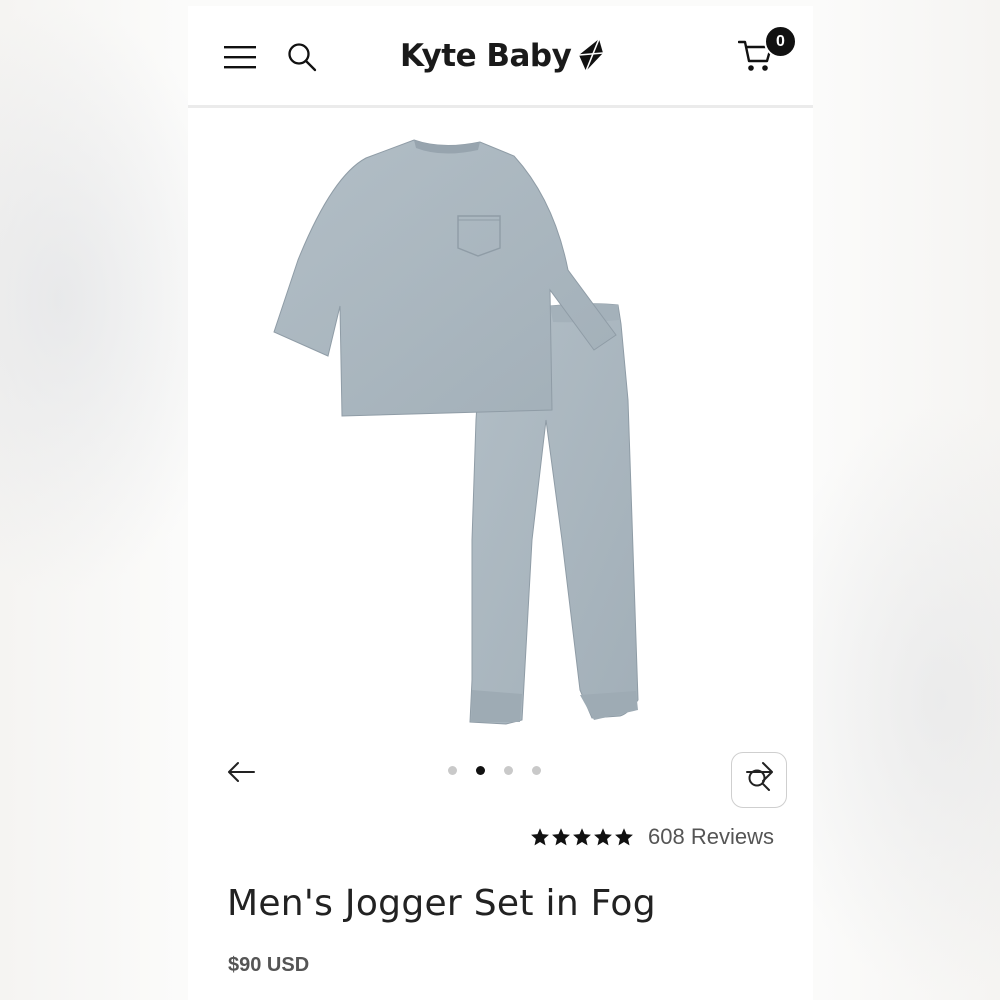 Image resolution: width=1000 pixels, height=1000 pixels. What do you see at coordinates (494, 770) in the screenshot?
I see `slide-indicator` at bounding box center [494, 770].